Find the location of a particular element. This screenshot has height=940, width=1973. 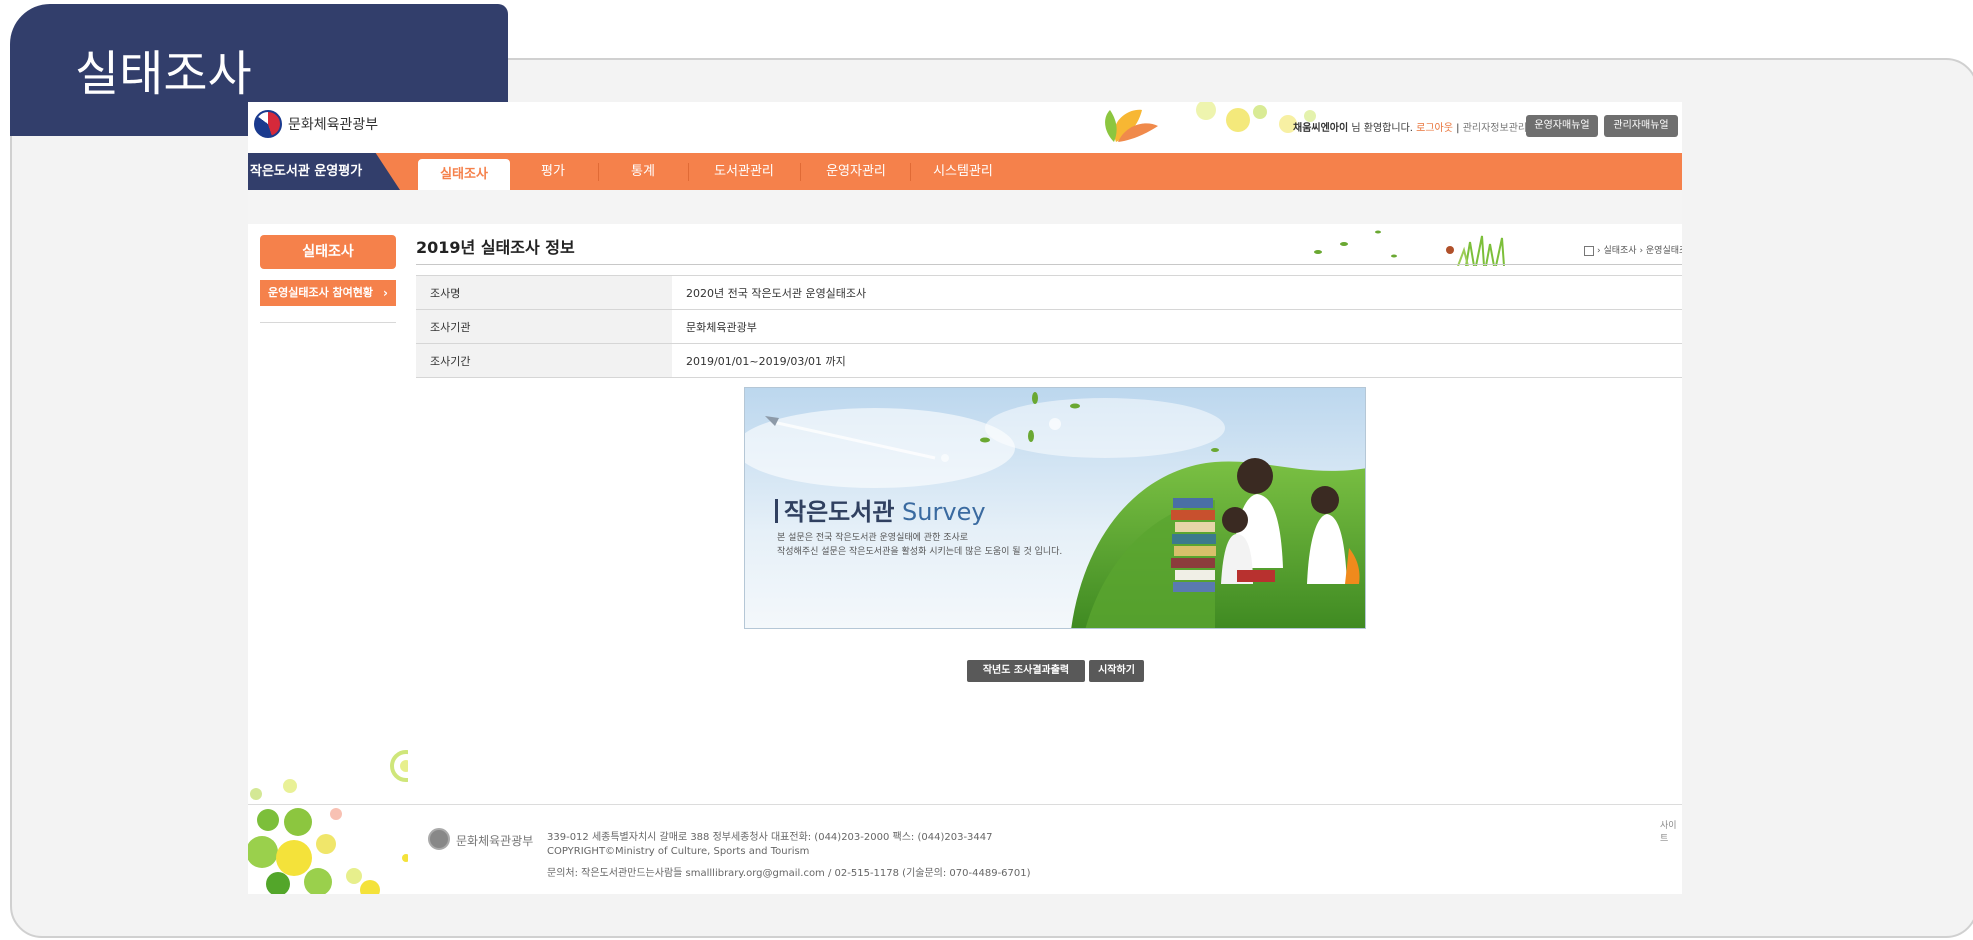

row-value: 2020년 전국 작은도서관 운영실태조사 is located at coordinates (1177, 292).